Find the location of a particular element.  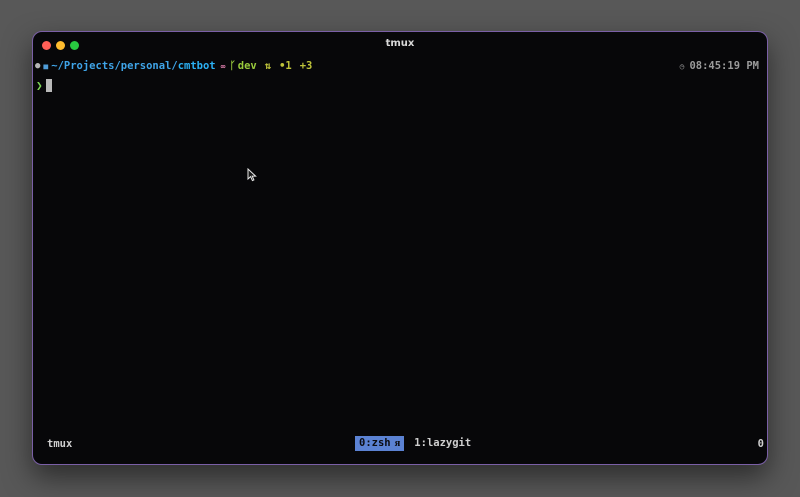

tmux-window-flag: ᴙ is located at coordinates (397, 443).